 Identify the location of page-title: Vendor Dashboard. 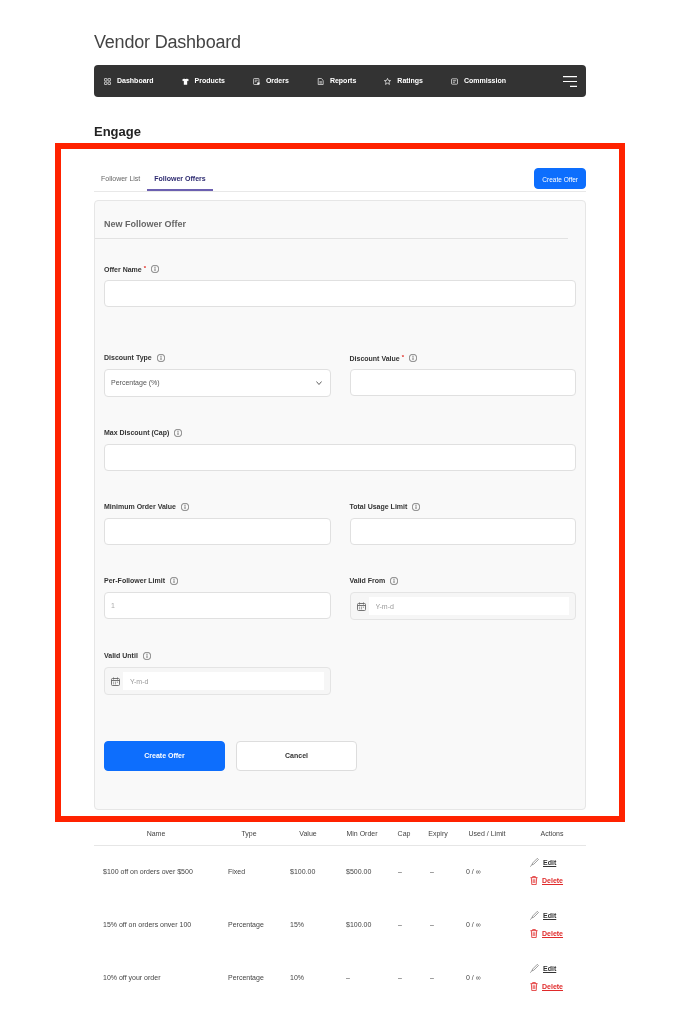
(167, 42).